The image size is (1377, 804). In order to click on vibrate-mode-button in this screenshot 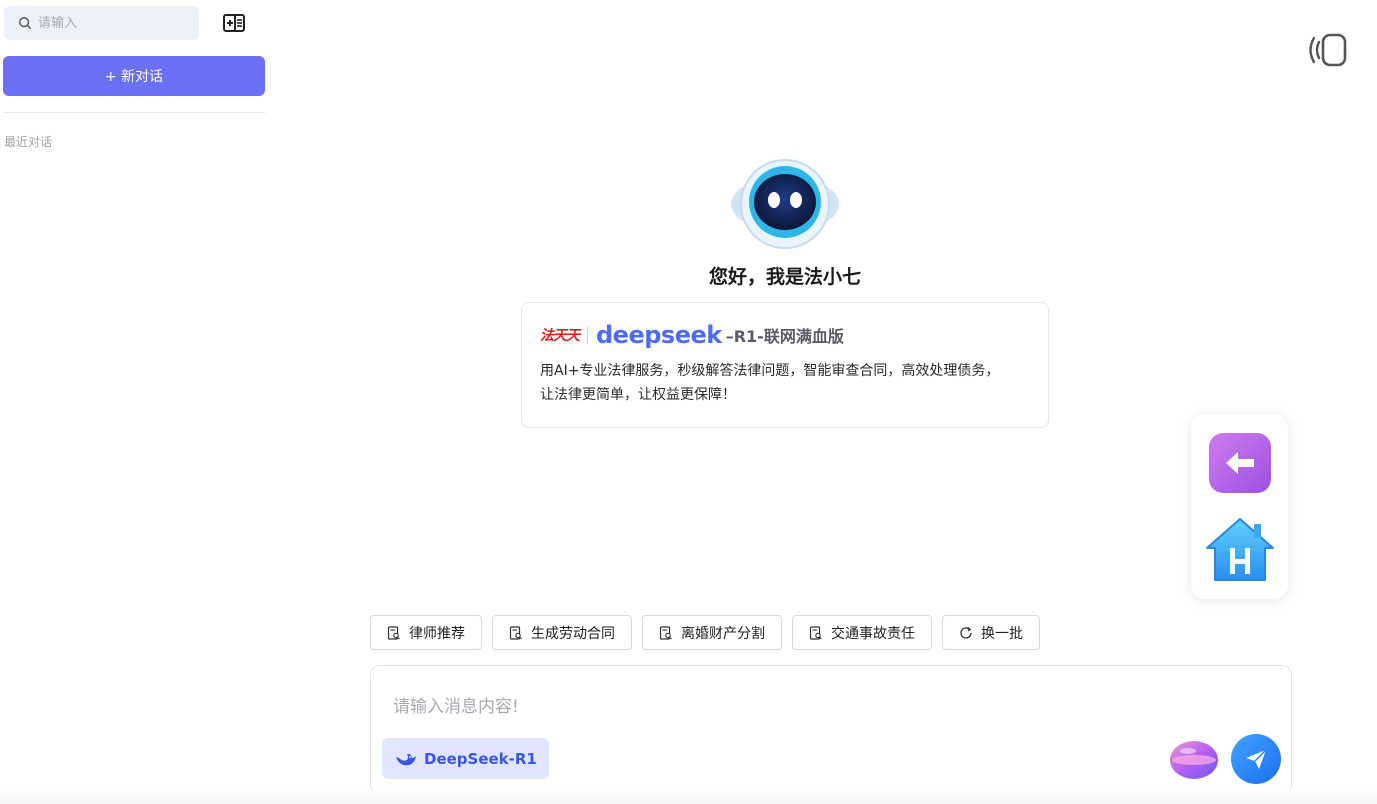, I will do `click(1326, 50)`.